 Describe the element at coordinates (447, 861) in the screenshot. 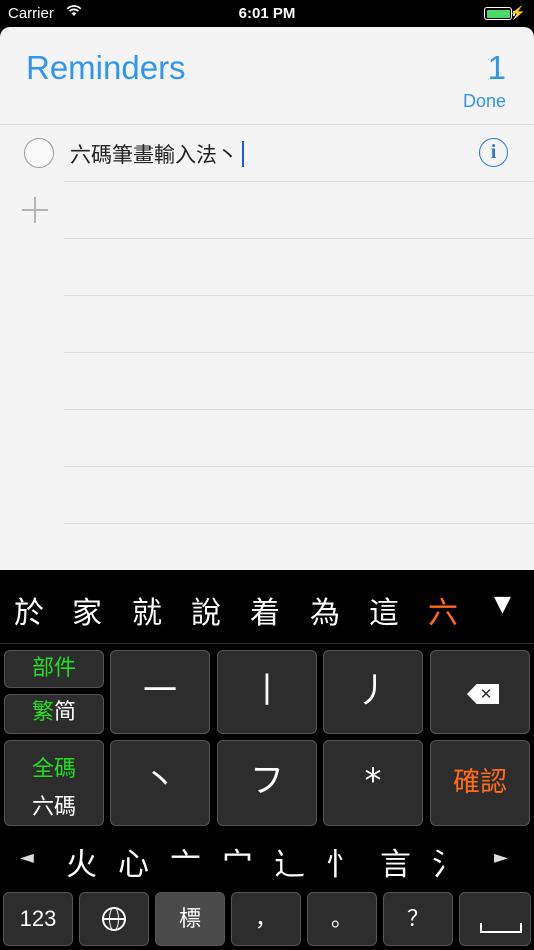

I see `radical-key: 氵` at that location.